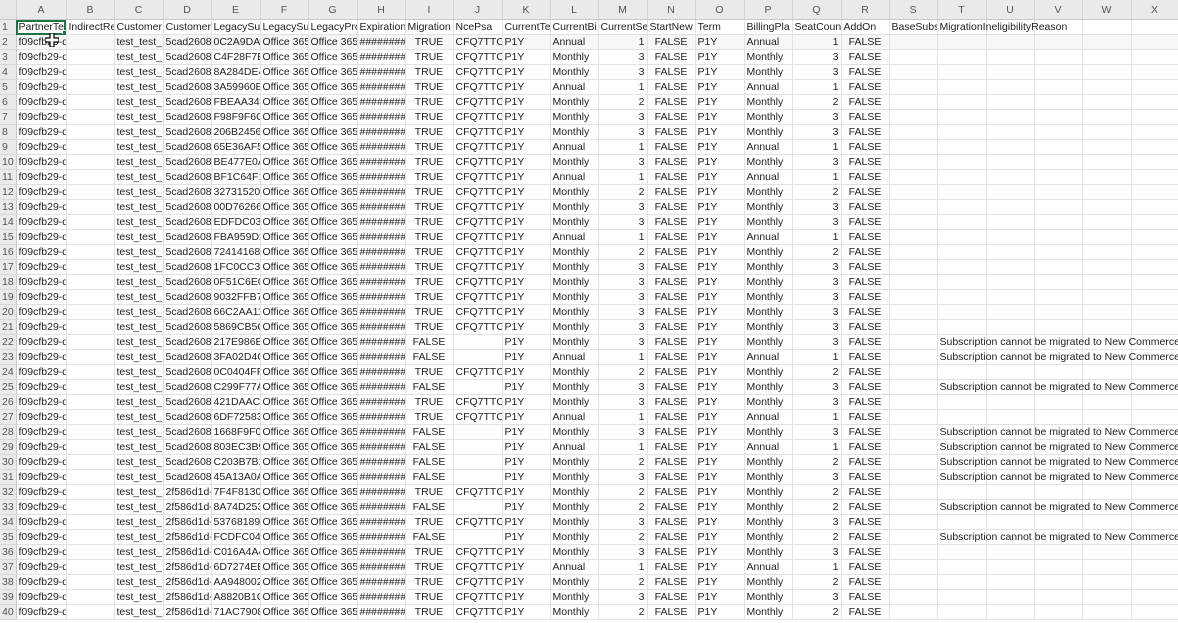 The height and width of the screenshot is (623, 1178). What do you see at coordinates (8, 177) in the screenshot?
I see `row-number: 11` at bounding box center [8, 177].